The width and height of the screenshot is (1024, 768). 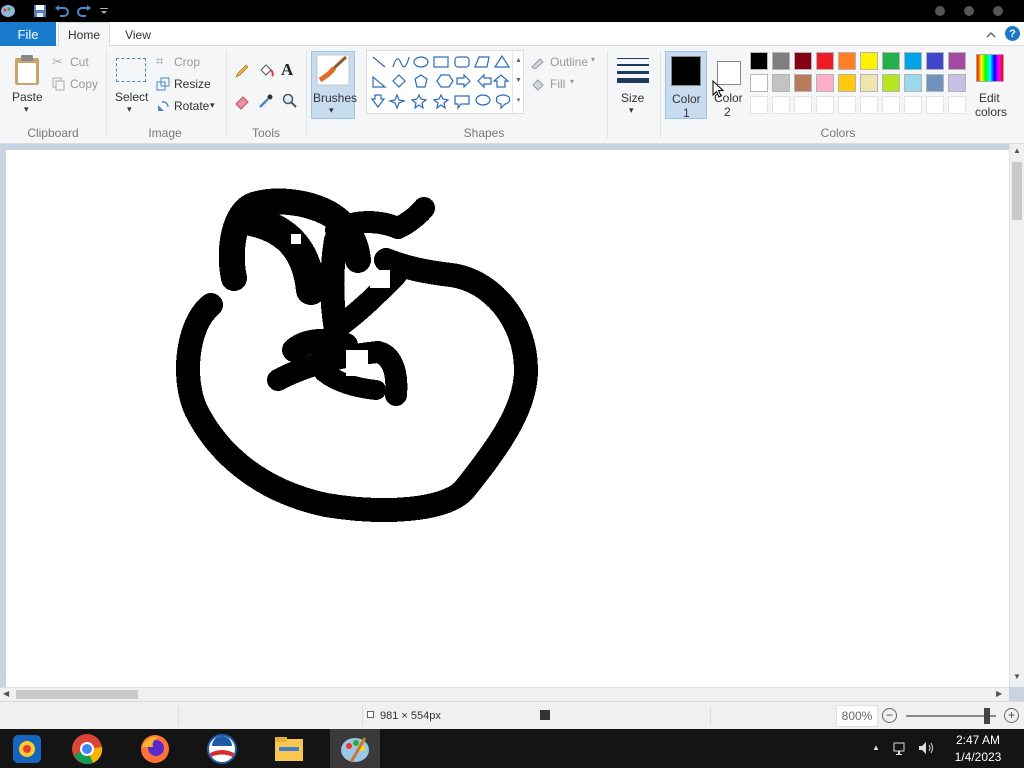 I want to click on vertical-scroll-thumb, so click(x=1017, y=191).